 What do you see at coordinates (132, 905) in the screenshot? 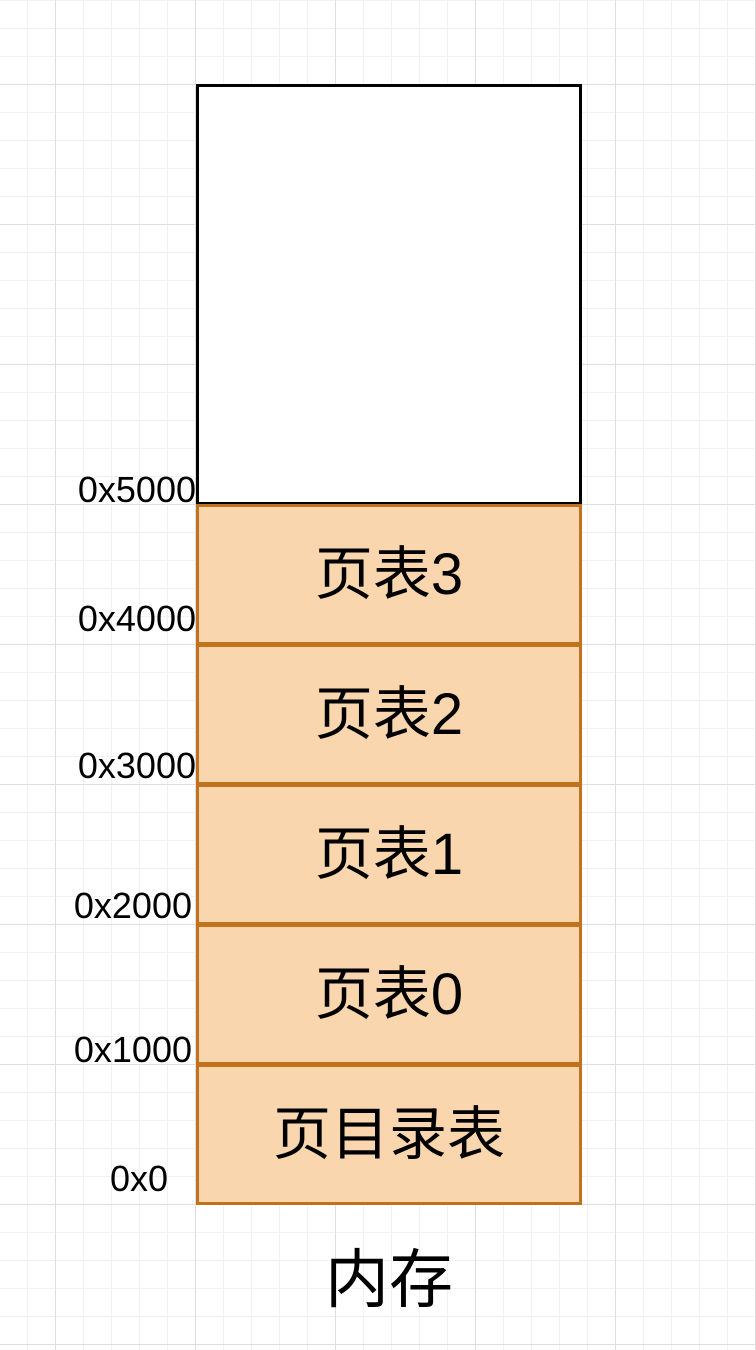
I see `address-label-0x2000: 0x2000` at bounding box center [132, 905].